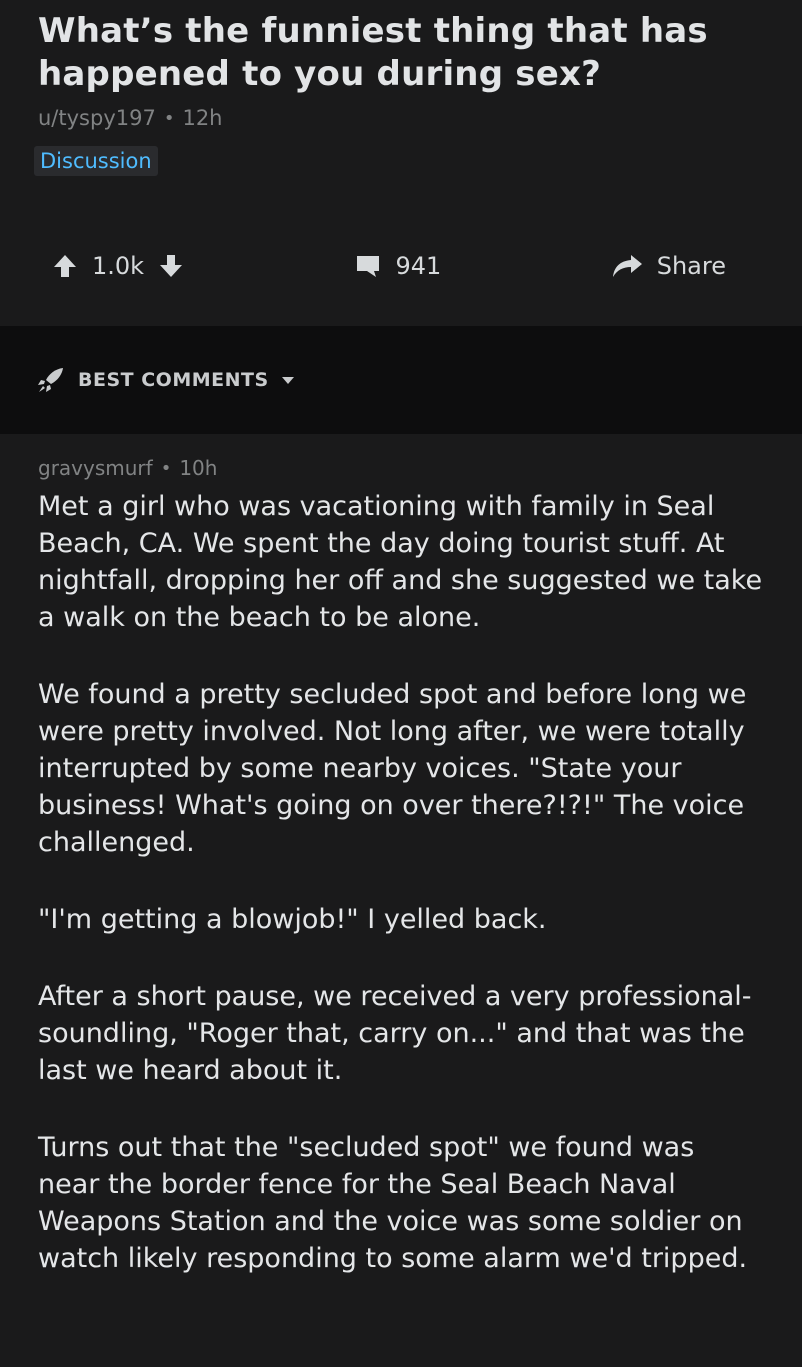 The height and width of the screenshot is (1367, 802). I want to click on post-actions: 1.0k 941 Share, so click(389, 266).